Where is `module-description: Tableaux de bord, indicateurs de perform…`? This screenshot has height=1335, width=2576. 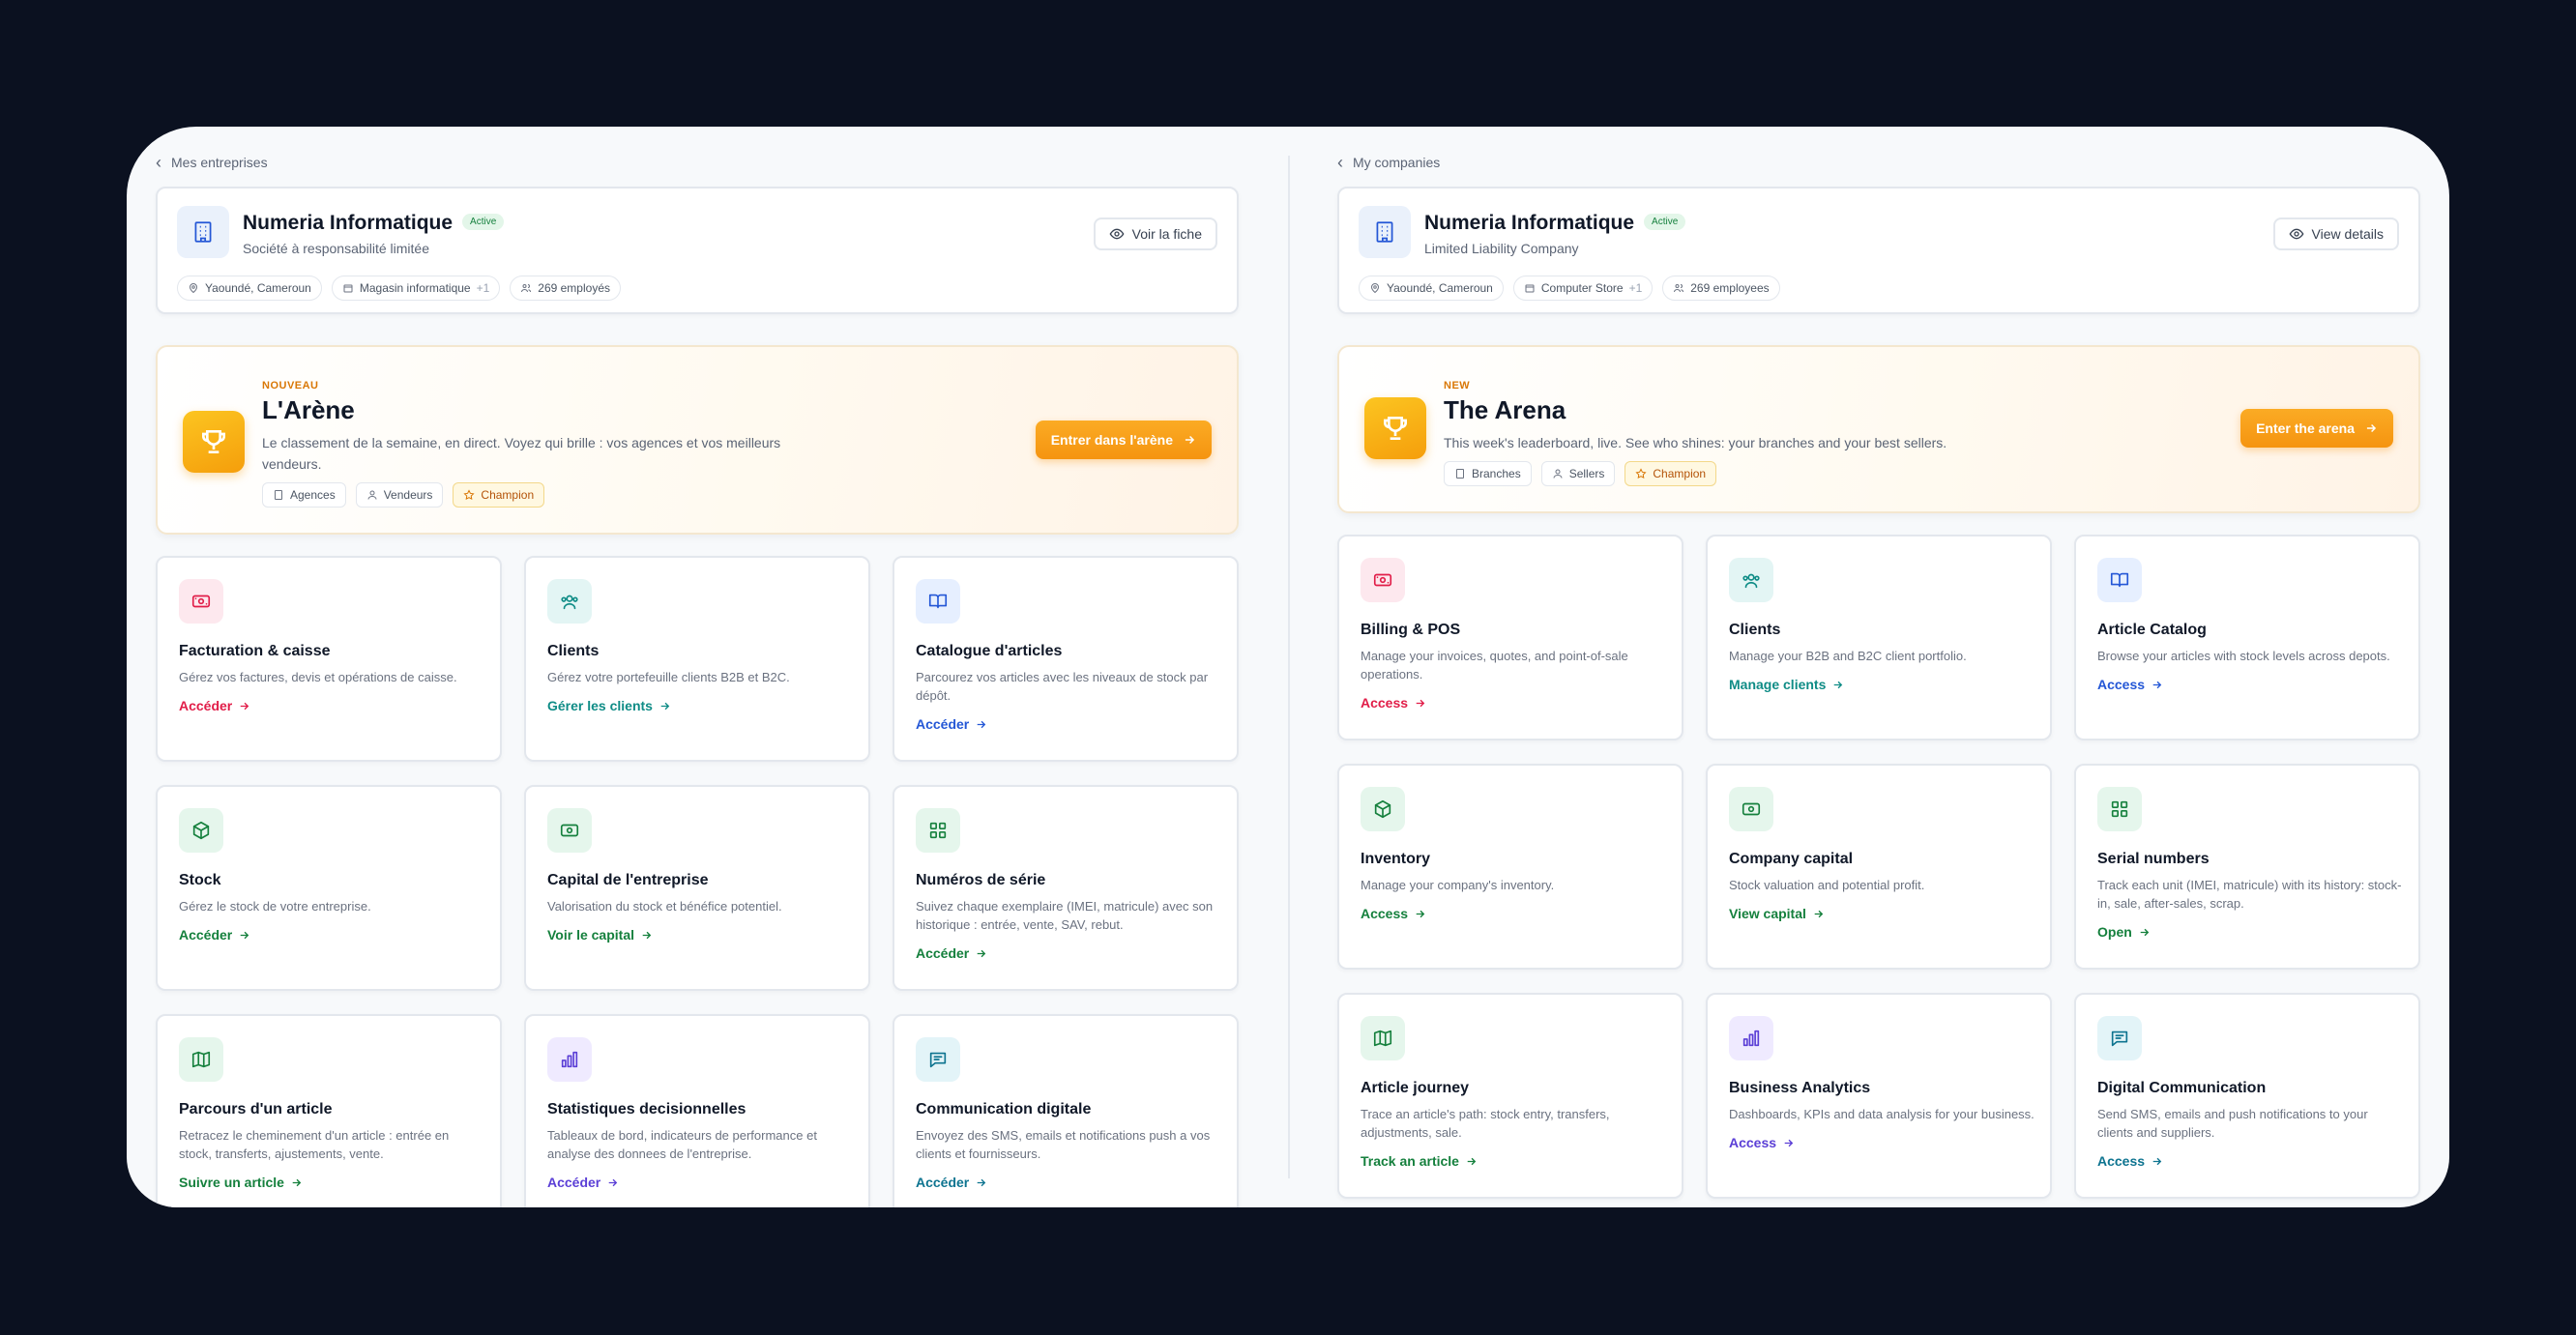
module-description: Tableaux de bord, indicateurs de perform… is located at coordinates (682, 1144).